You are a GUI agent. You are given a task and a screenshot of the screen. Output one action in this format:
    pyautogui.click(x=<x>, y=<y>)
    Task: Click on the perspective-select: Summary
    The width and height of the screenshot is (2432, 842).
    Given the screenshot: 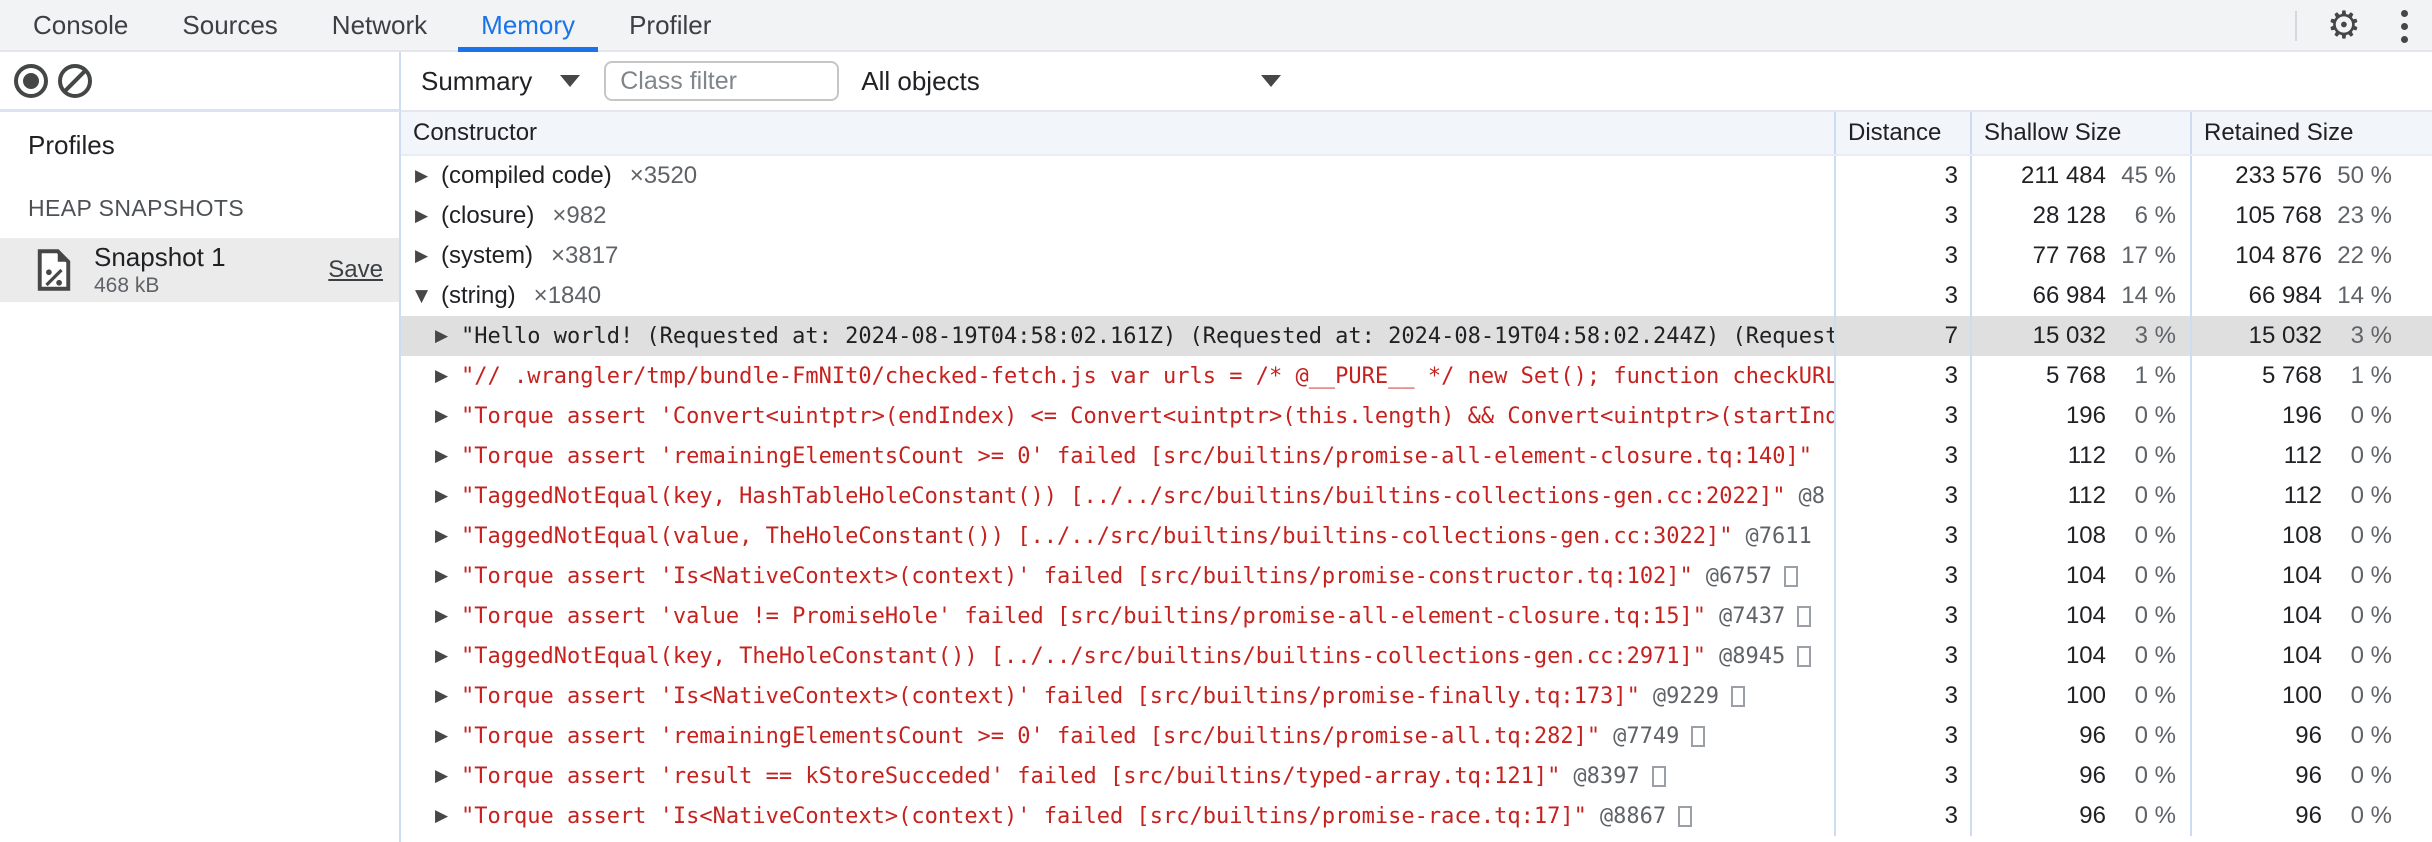 What is the action you would take?
    pyautogui.click(x=501, y=81)
    